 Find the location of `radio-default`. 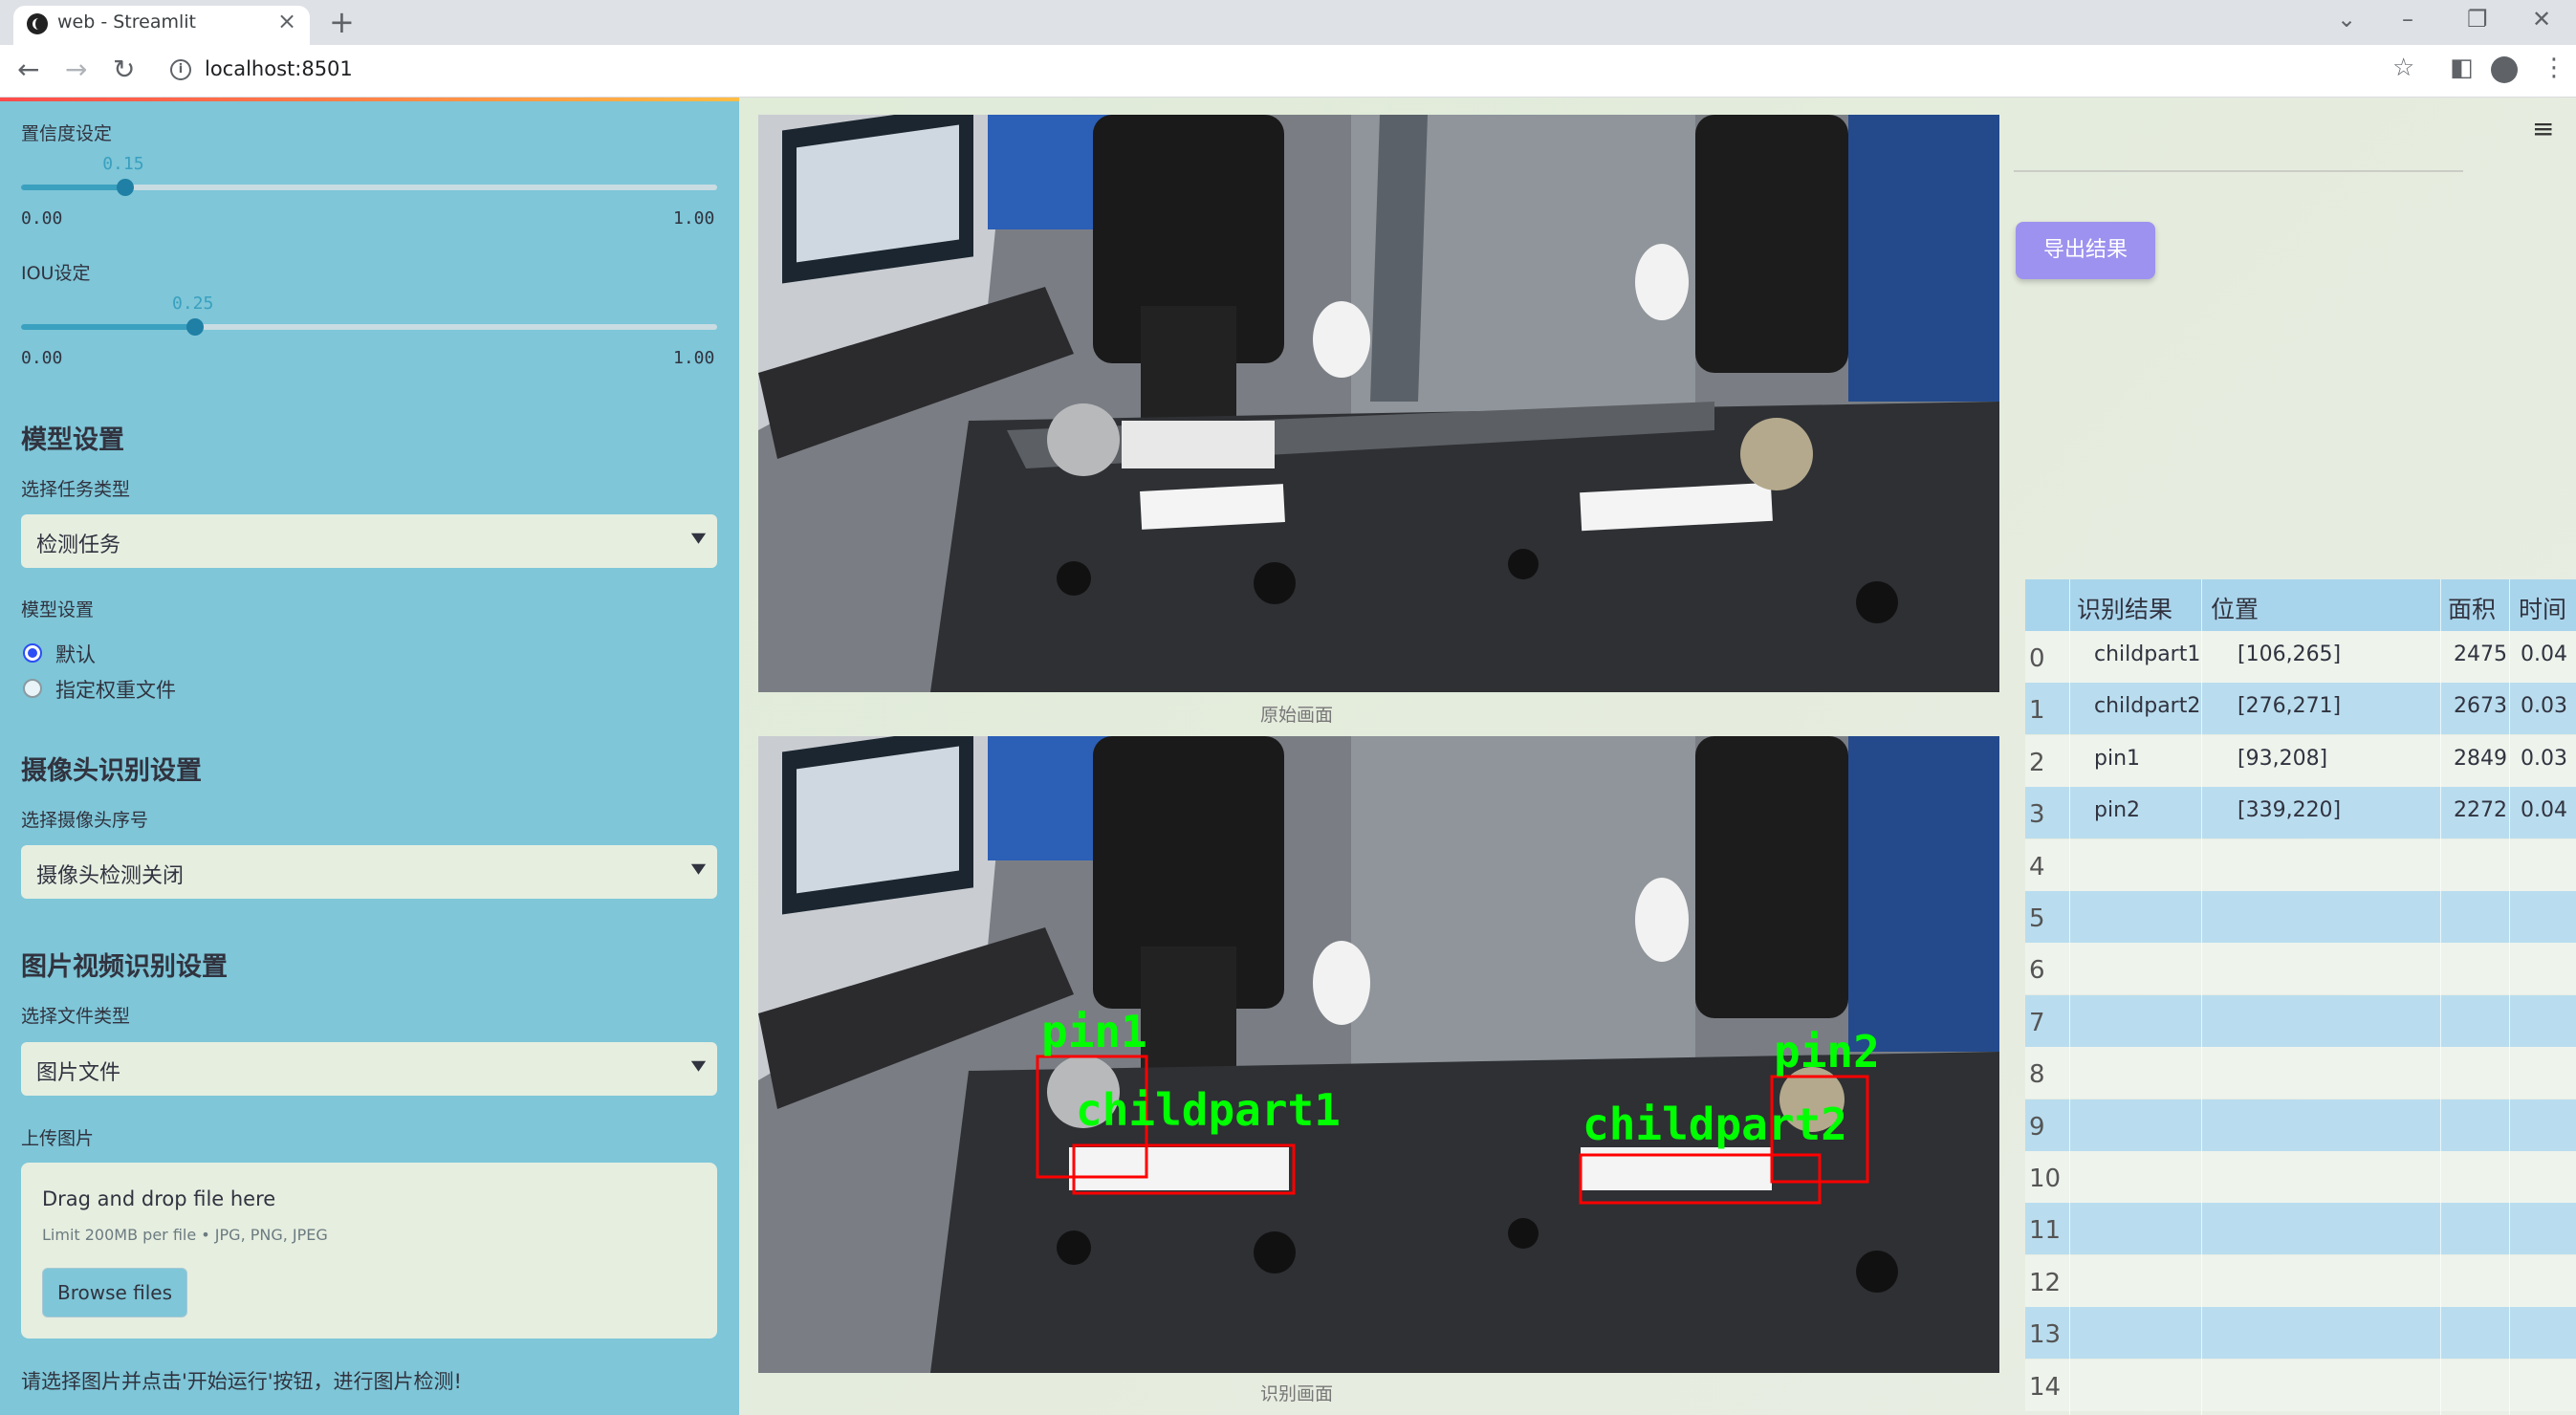

radio-default is located at coordinates (32, 653).